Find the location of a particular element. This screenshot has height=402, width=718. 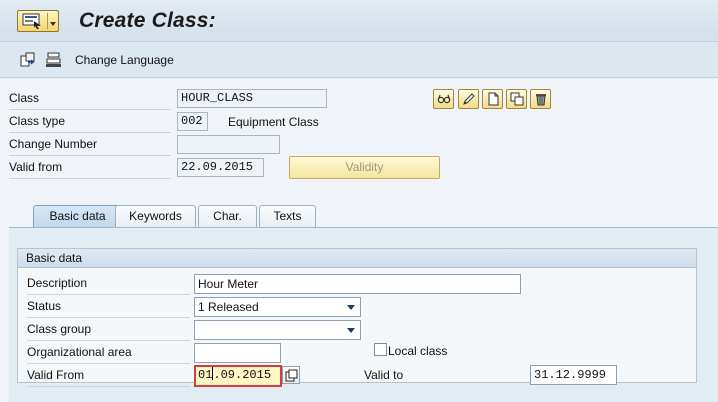

delete-button is located at coordinates (540, 99).